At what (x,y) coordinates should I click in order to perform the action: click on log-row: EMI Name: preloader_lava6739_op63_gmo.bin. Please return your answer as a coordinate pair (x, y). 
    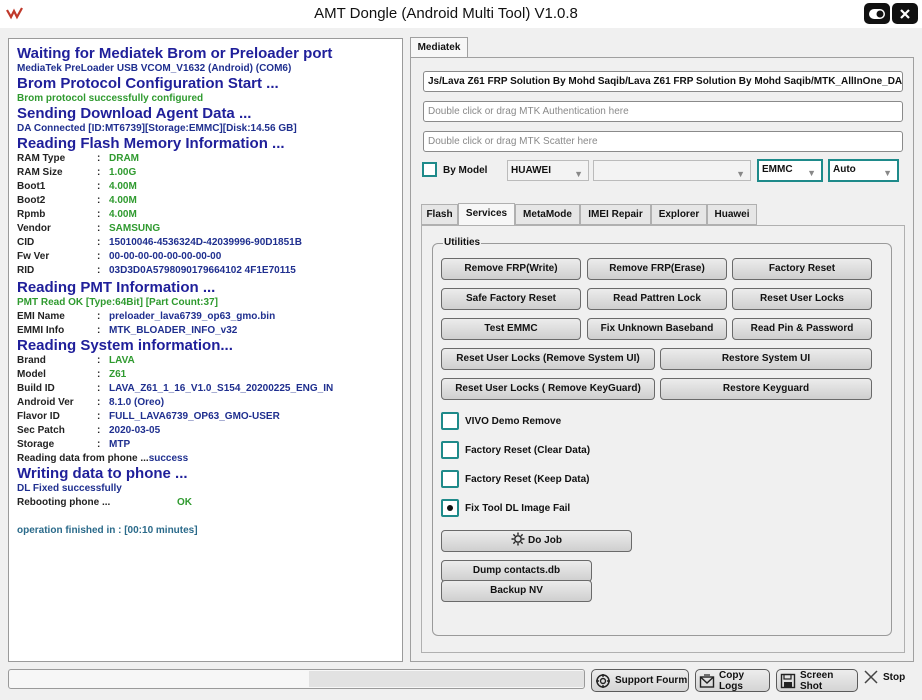
    Looking at the image, I should click on (146, 316).